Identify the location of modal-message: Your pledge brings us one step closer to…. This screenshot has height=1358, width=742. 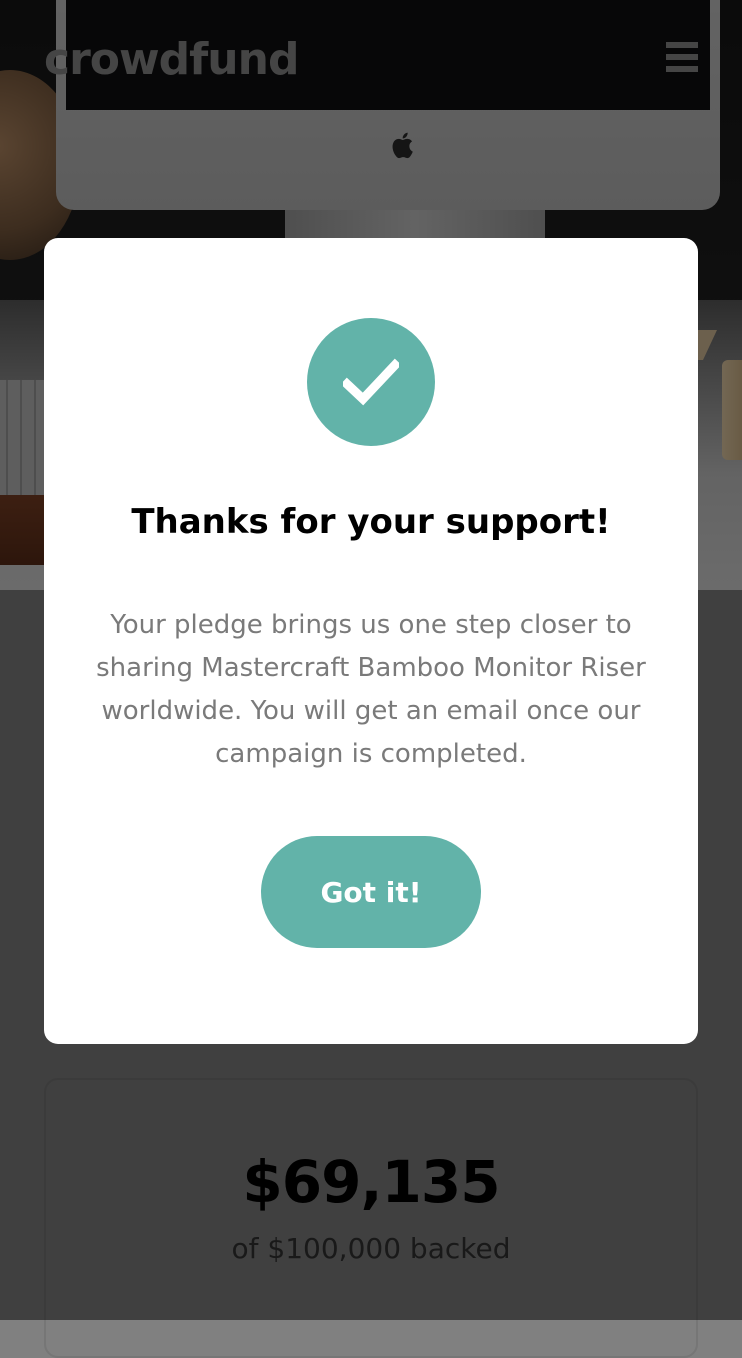
(371, 689).